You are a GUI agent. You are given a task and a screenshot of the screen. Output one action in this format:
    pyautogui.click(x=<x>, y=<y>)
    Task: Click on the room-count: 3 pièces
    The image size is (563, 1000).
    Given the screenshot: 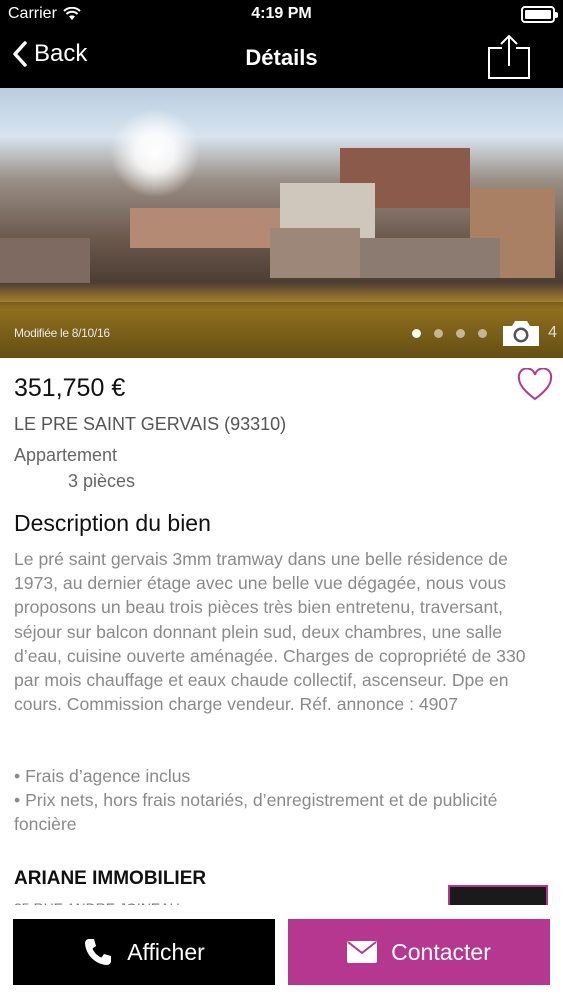 What is the action you would take?
    pyautogui.click(x=102, y=481)
    